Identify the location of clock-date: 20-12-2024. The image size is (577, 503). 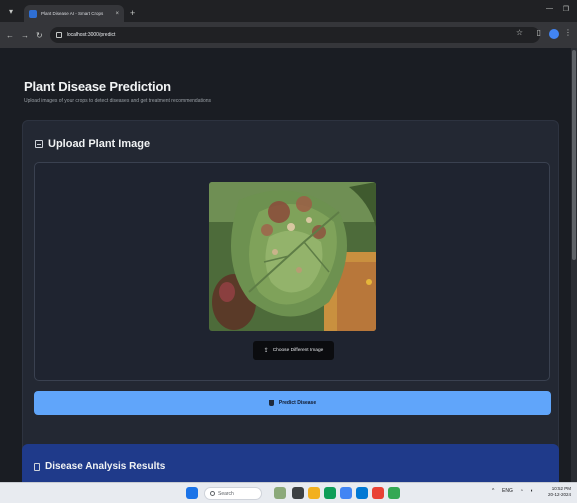
(559, 494).